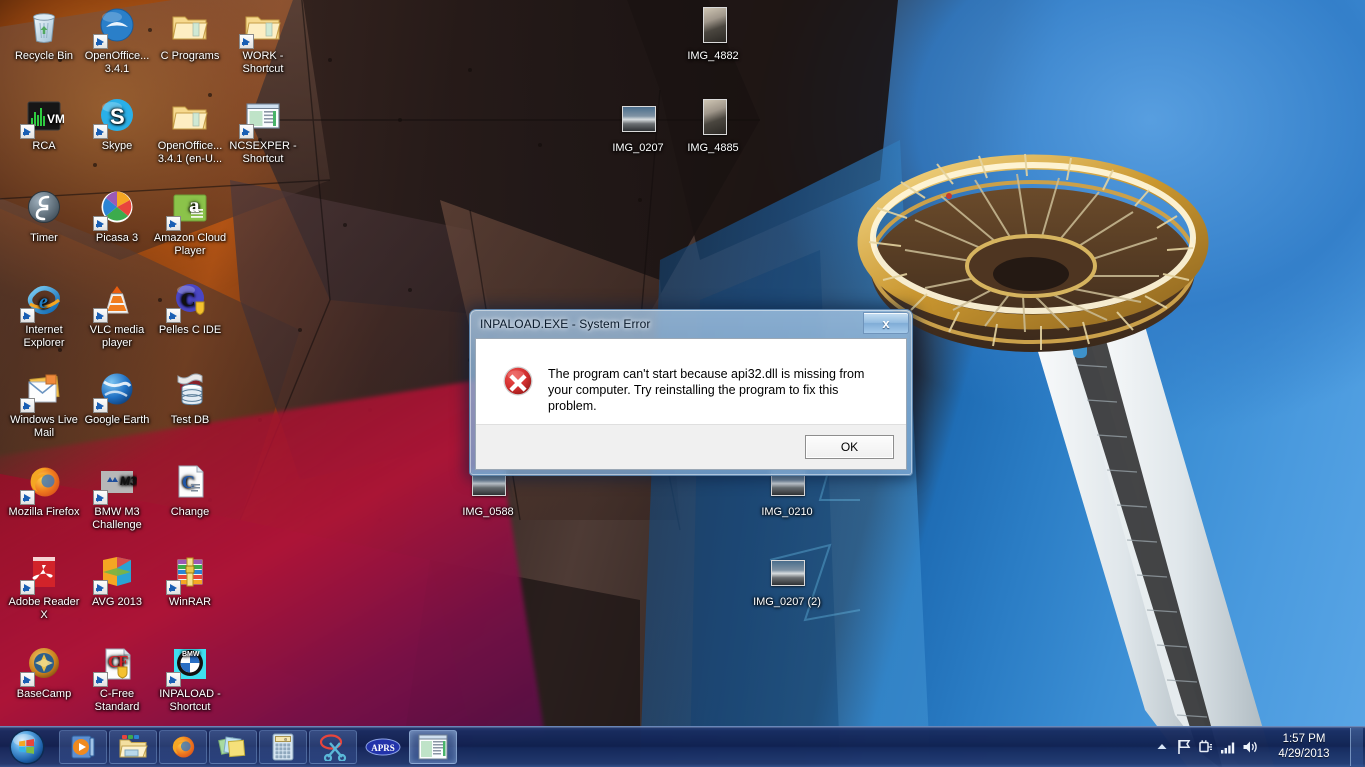 The image size is (1365, 767). Describe the element at coordinates (117, 336) in the screenshot. I see `desktop-icon-label: VLC media player` at that location.